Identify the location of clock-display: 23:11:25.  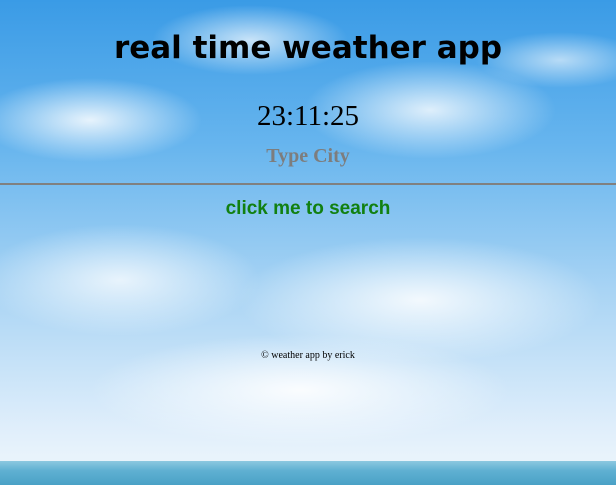
(308, 116).